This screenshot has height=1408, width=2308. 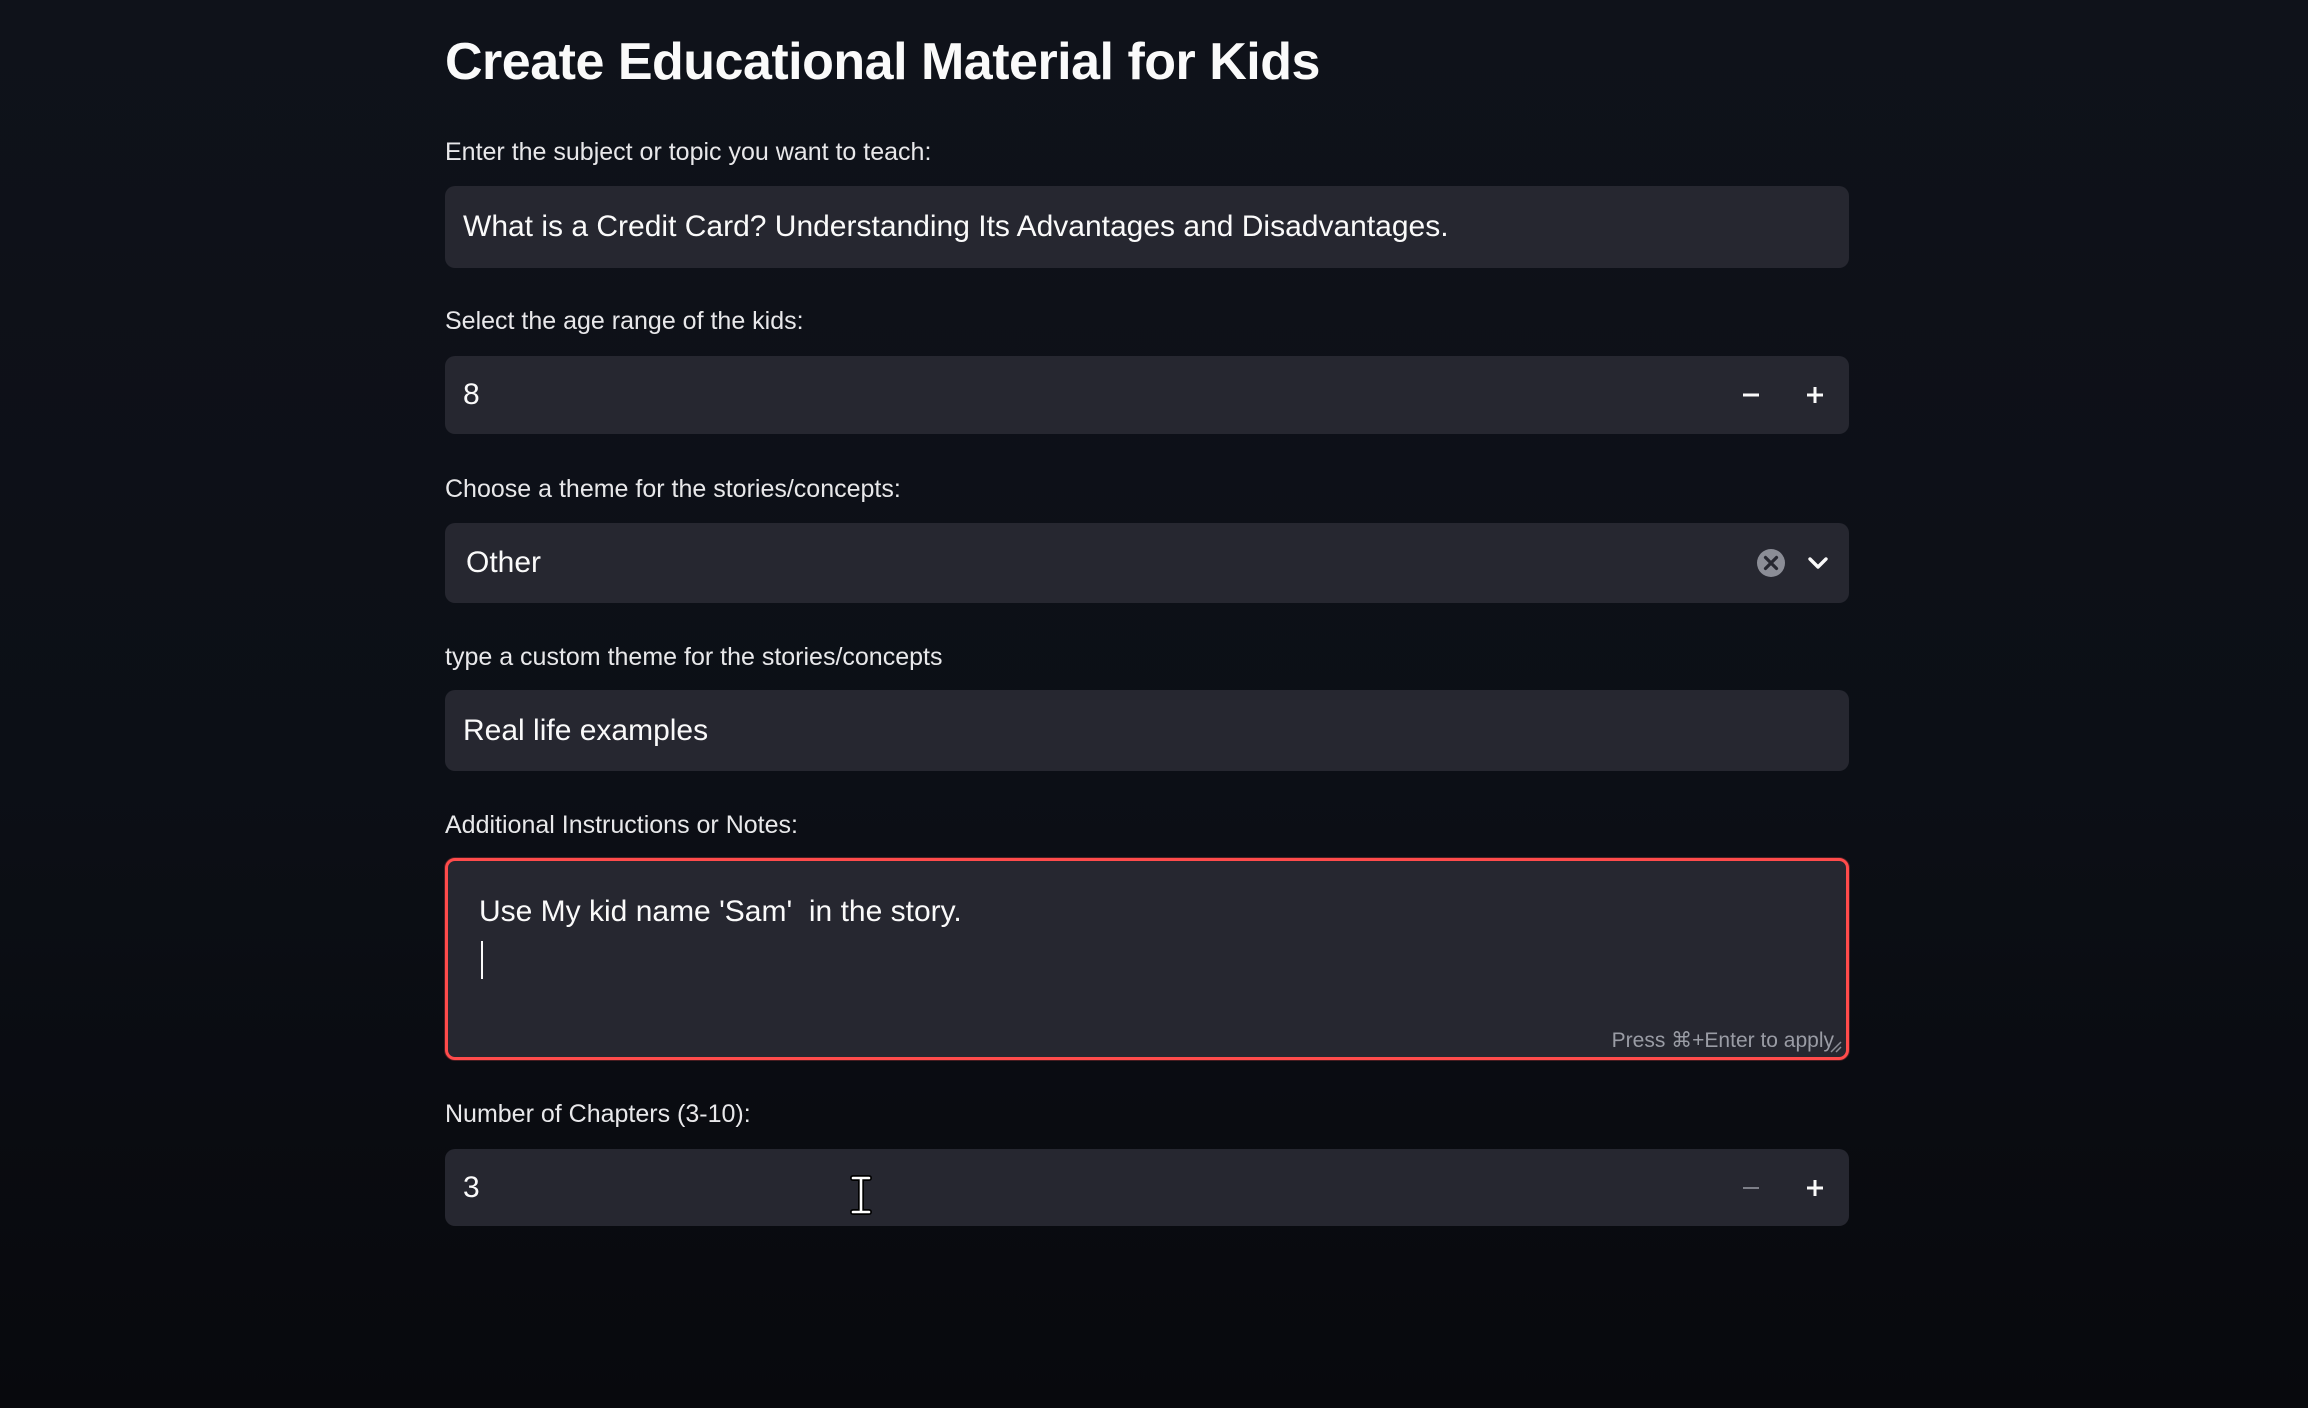 I want to click on clear-icon, so click(x=1771, y=563).